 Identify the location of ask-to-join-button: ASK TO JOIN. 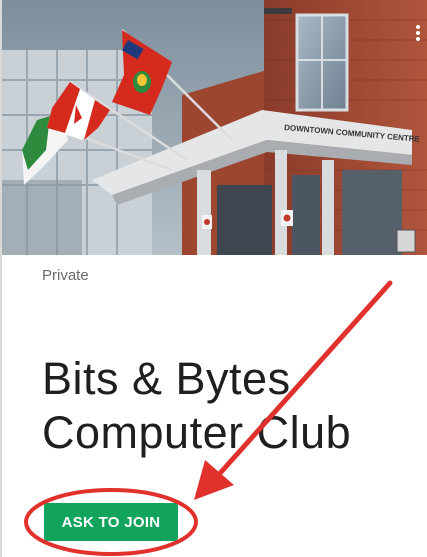
(111, 522).